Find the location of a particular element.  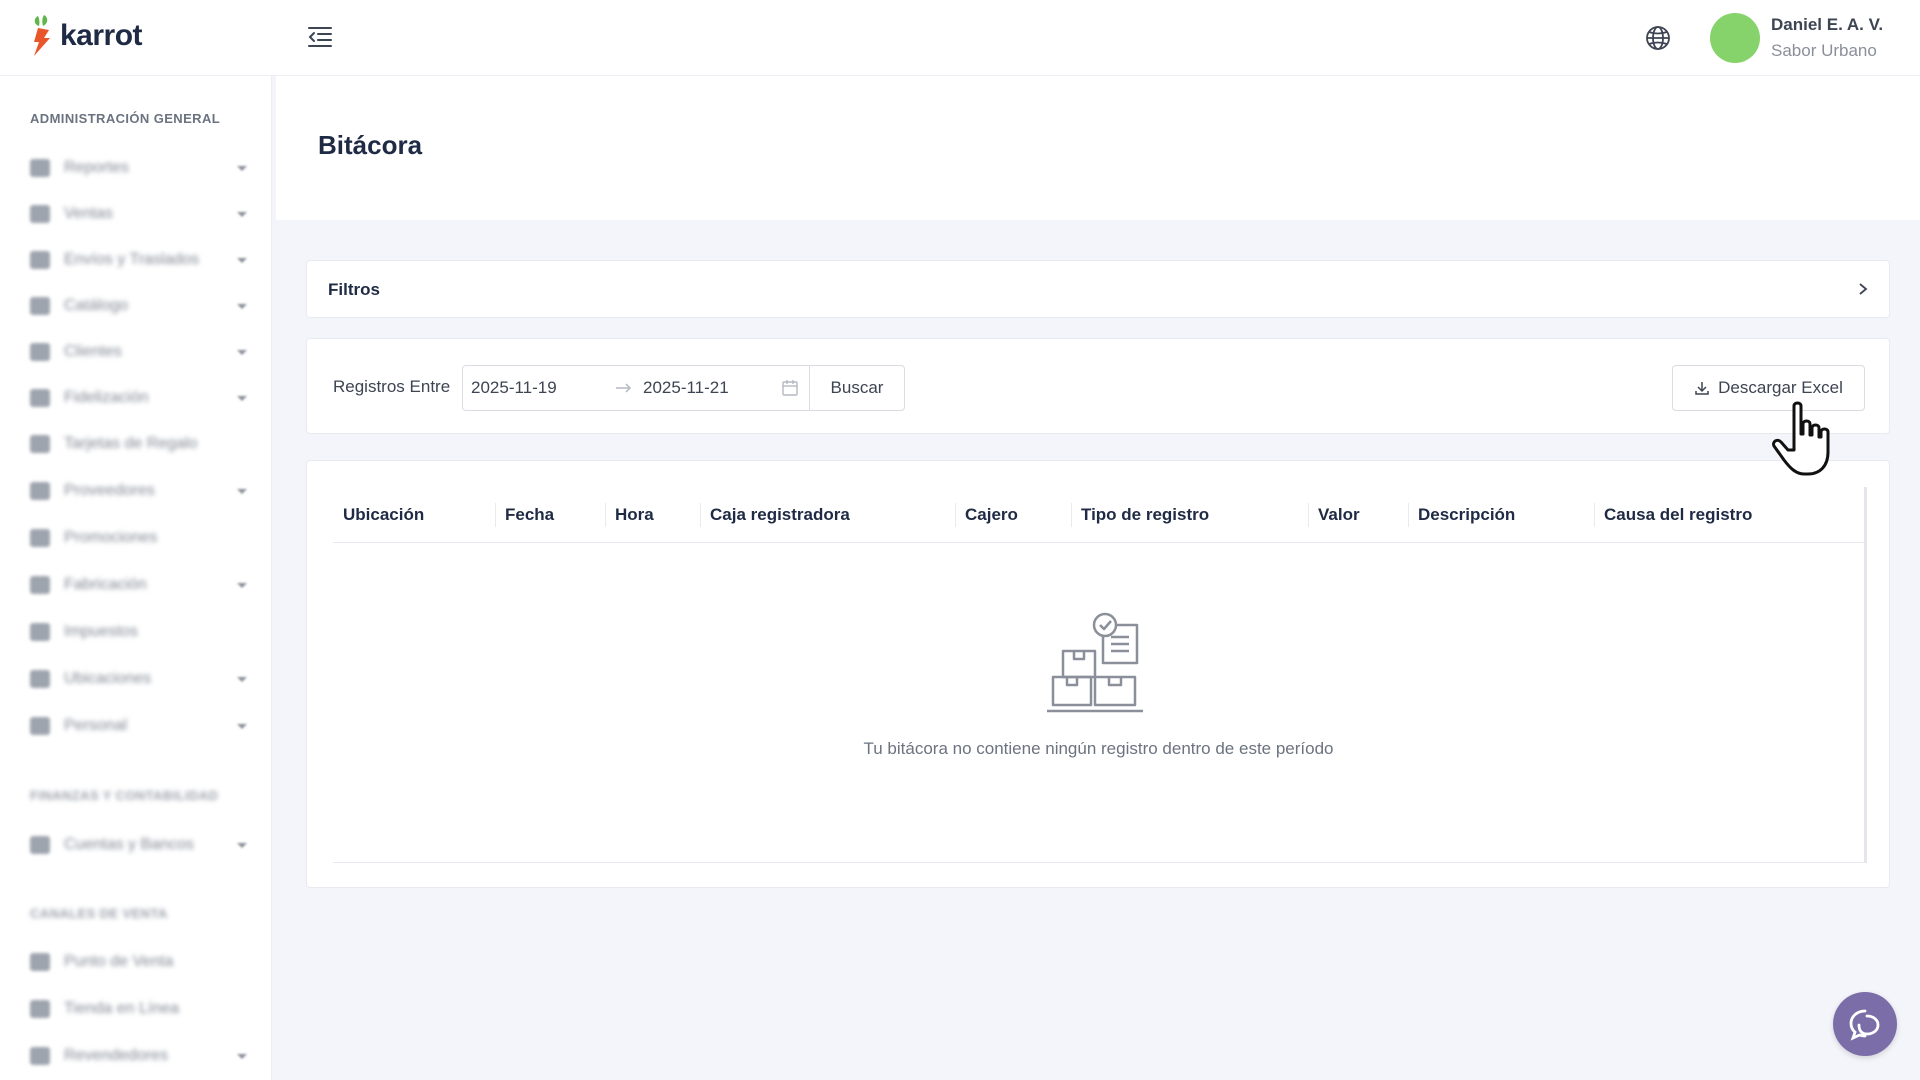

monitor-icon is located at coordinates (40, 1009).